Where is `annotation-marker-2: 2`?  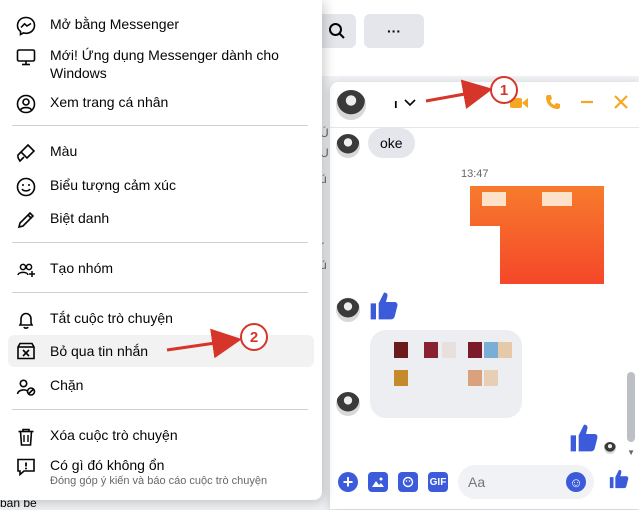
annotation-marker-2: 2 is located at coordinates (254, 337).